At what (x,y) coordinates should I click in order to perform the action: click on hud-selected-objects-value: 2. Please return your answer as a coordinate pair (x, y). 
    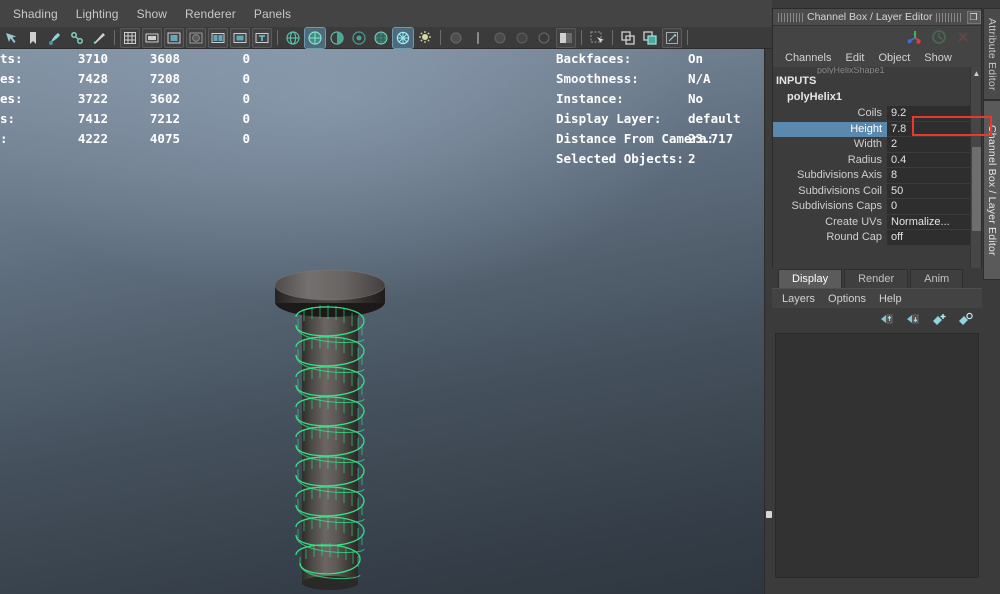
    Looking at the image, I should click on (692, 158).